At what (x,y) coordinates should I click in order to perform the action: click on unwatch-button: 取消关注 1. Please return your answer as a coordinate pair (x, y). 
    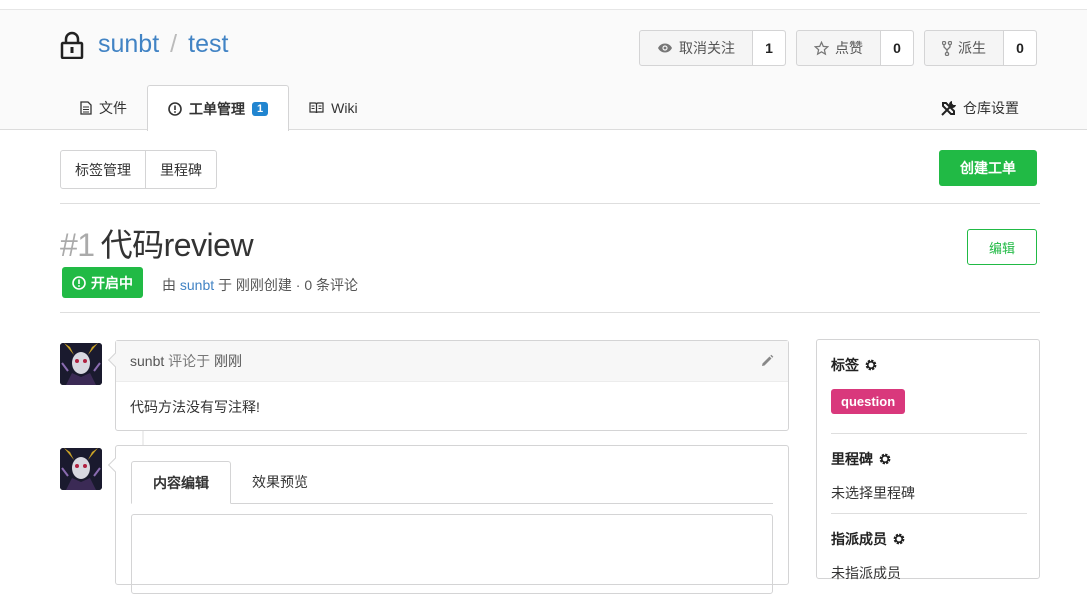
    Looking at the image, I should click on (712, 48).